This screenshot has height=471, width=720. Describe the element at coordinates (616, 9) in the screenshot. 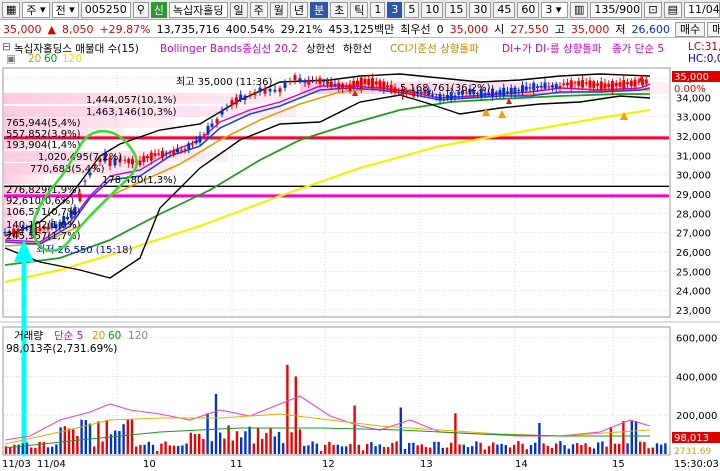

I see `count-field: 135/900` at that location.